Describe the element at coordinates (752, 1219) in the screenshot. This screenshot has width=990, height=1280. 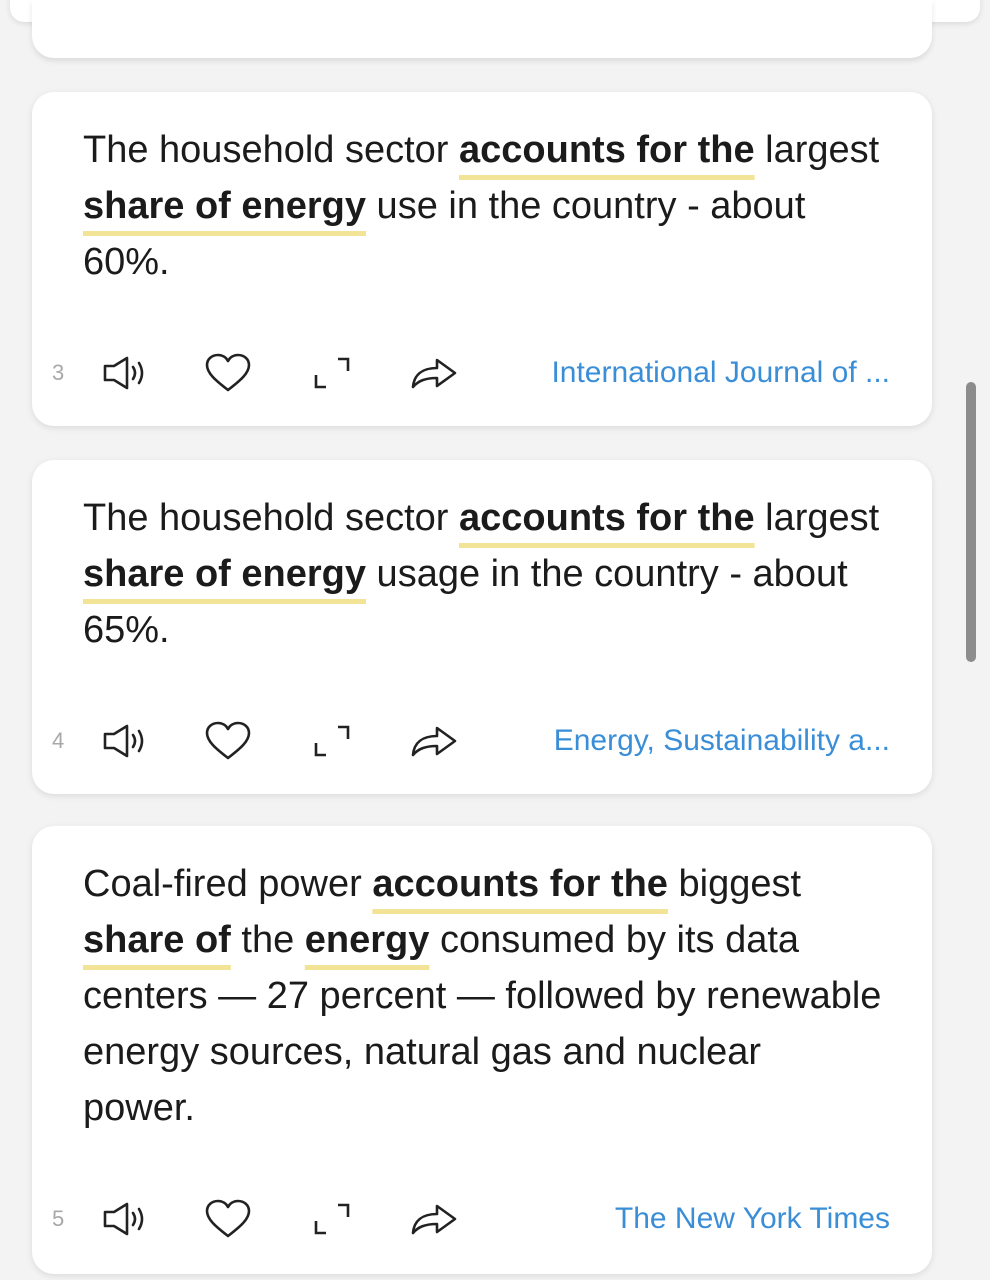
I see `source-link: The New York Times` at that location.